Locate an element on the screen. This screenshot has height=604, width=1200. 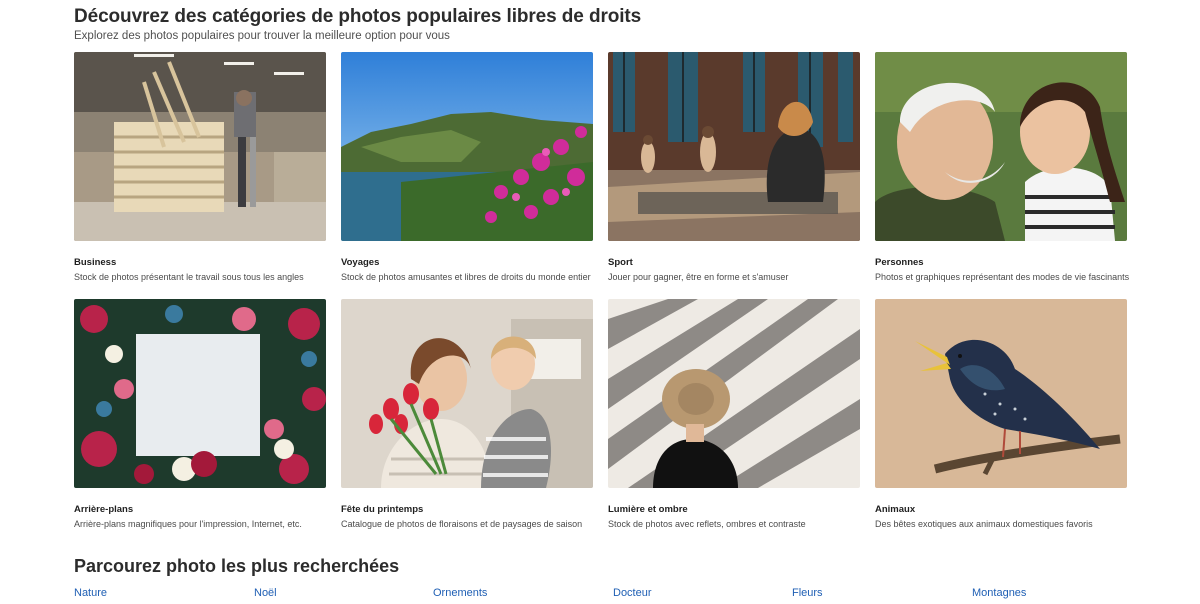
popular-link-nature: Nature is located at coordinates (90, 593).